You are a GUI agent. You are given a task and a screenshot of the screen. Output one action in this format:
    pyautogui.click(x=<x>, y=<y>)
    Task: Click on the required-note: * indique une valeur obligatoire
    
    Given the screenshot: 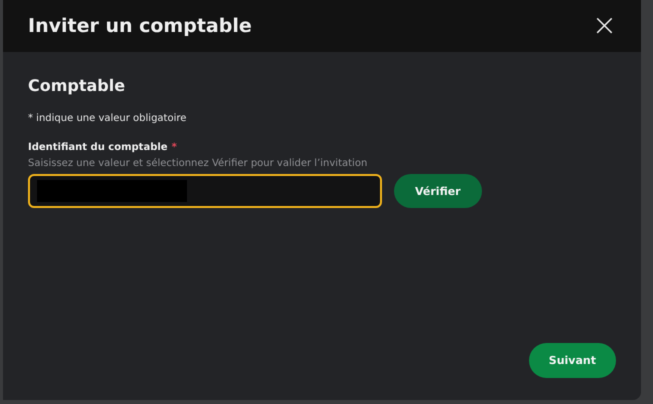 What is the action you would take?
    pyautogui.click(x=108, y=118)
    